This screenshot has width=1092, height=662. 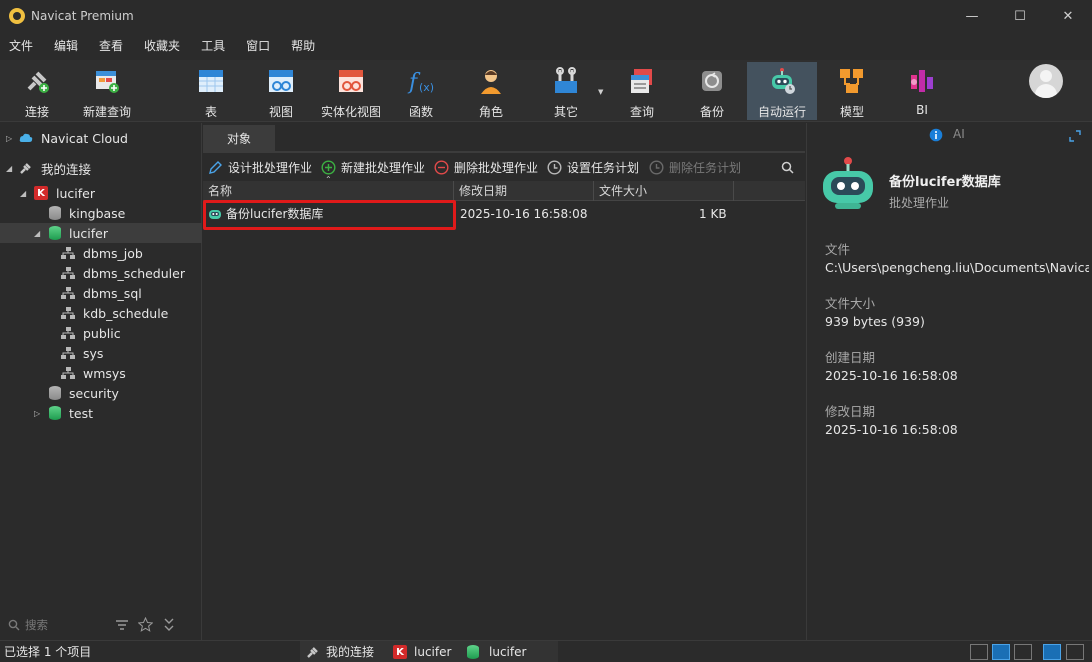 I want to click on minimize-button: —, so click(x=972, y=16).